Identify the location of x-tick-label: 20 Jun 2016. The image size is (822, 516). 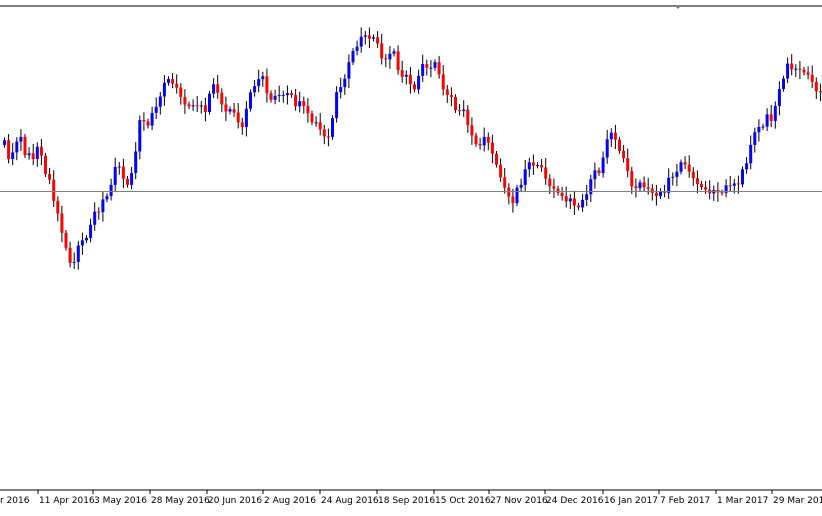
(235, 501).